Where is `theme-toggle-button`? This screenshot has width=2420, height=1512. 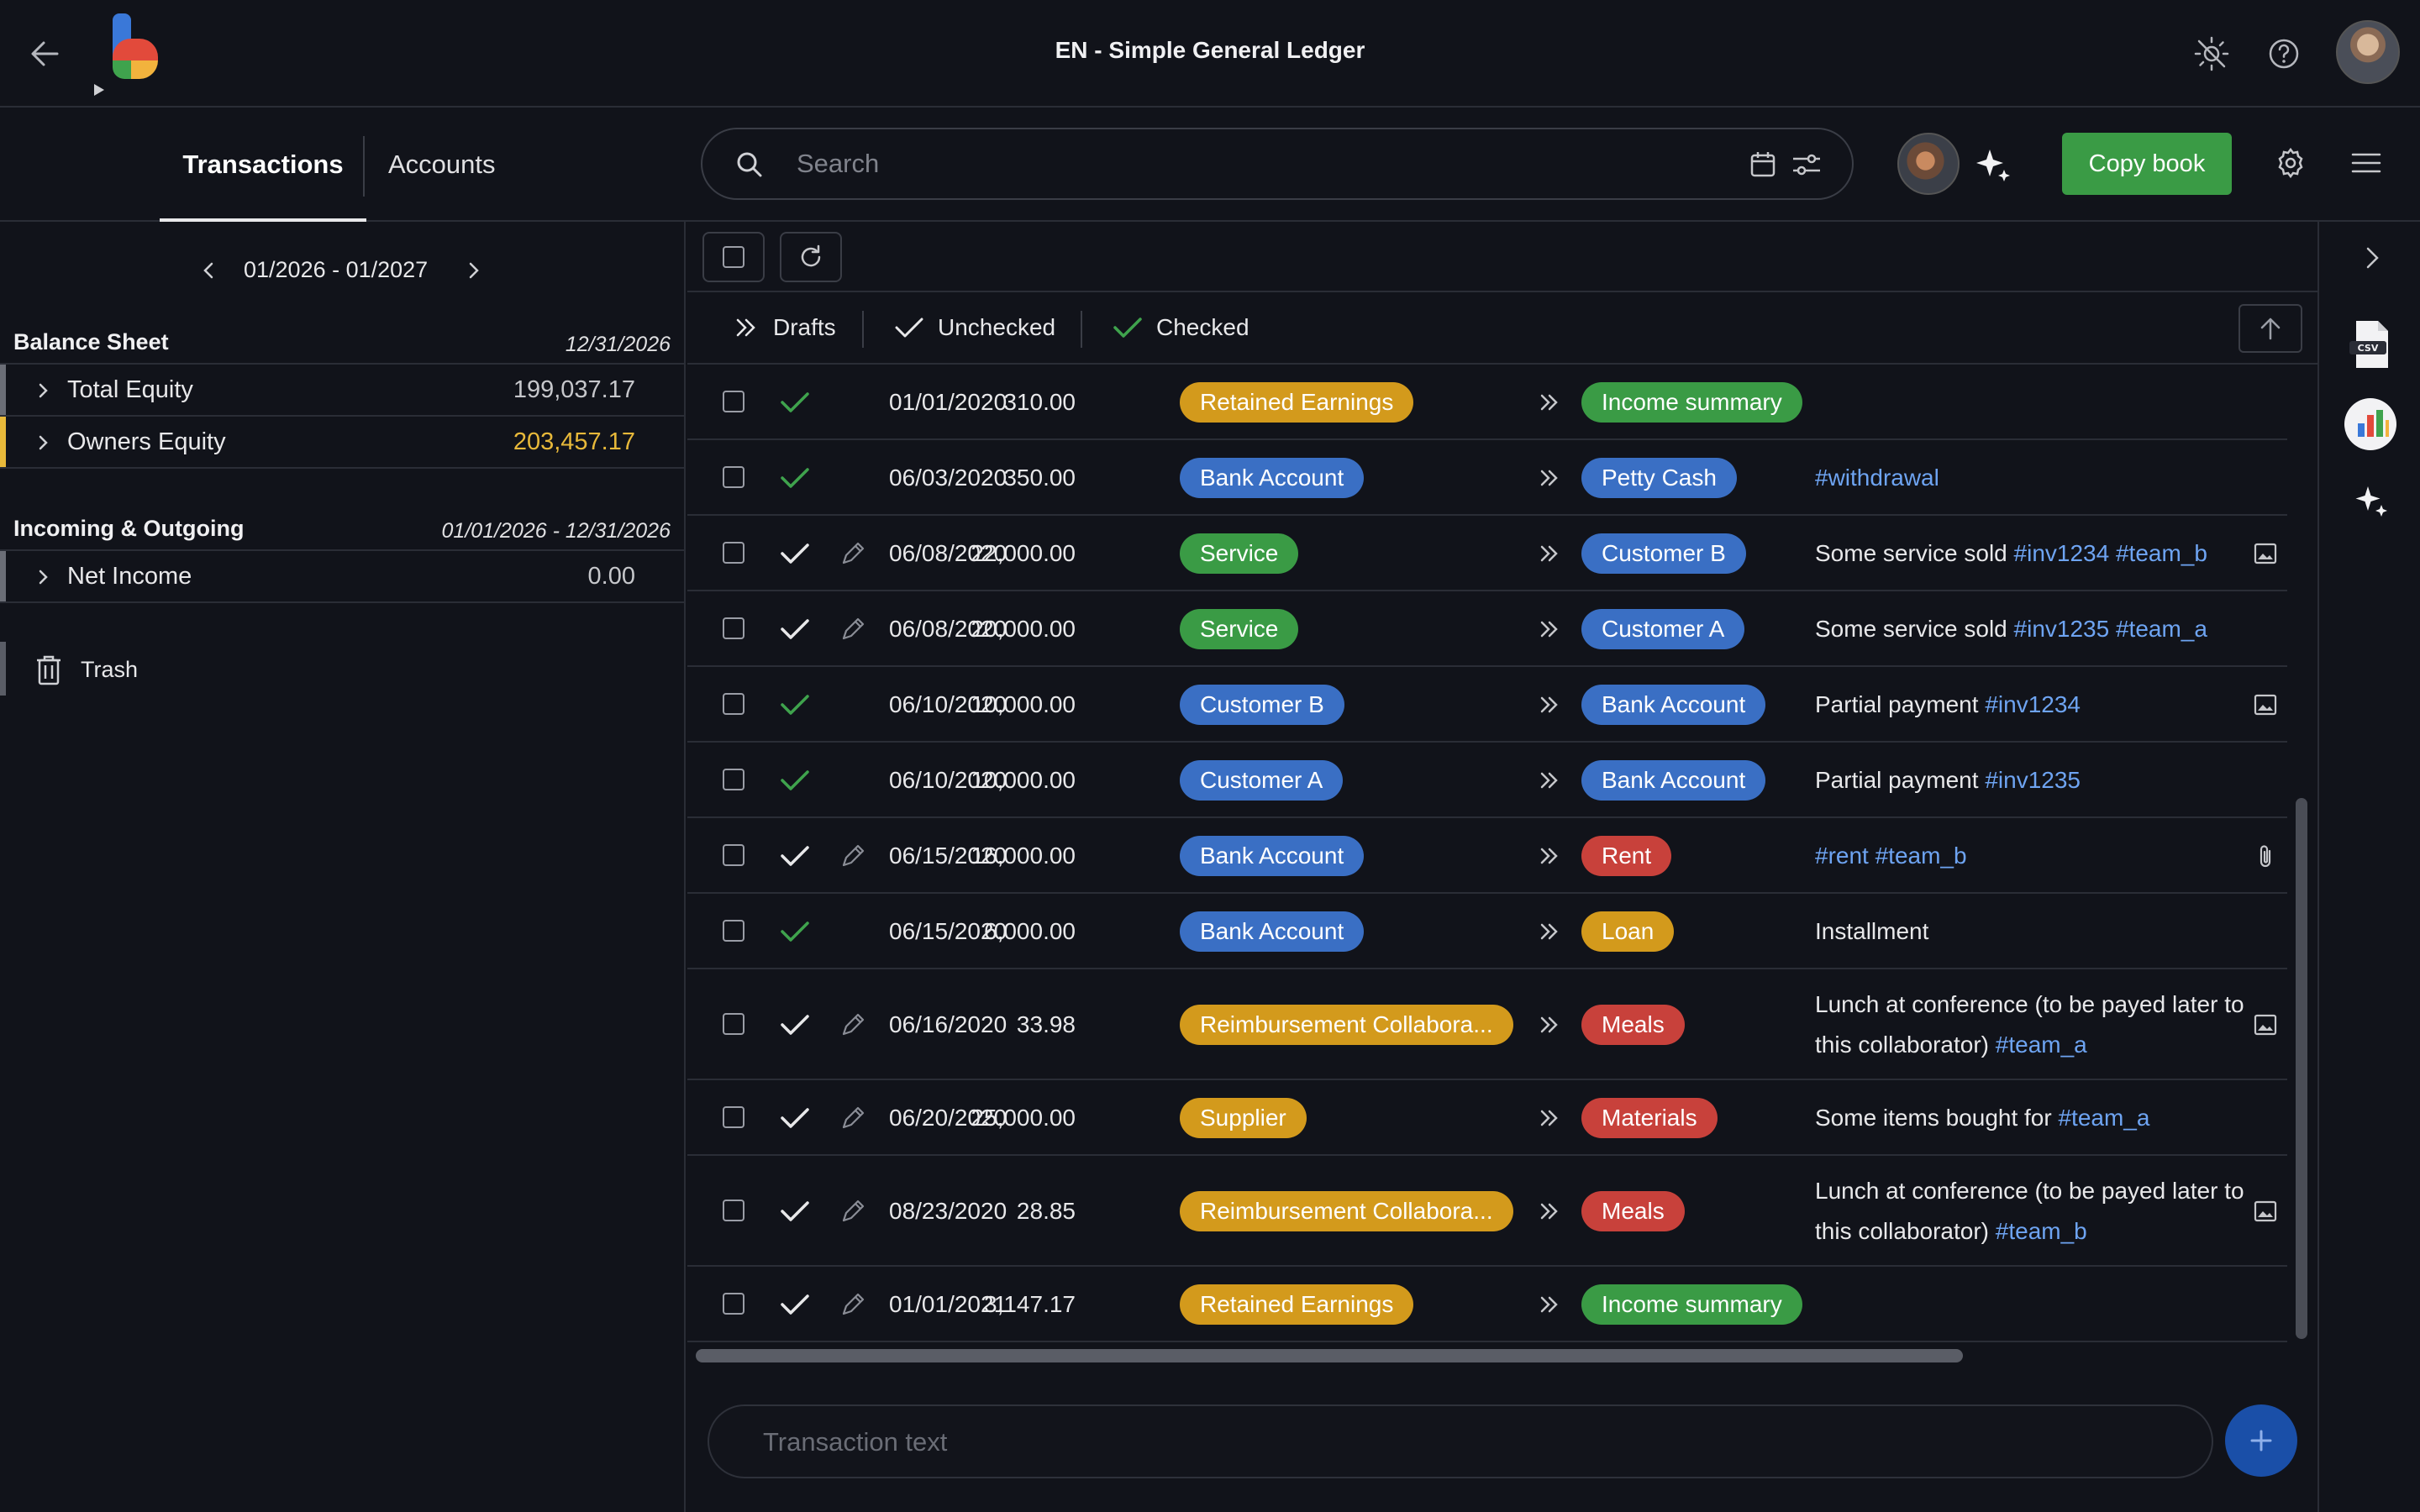
theme-toggle-button is located at coordinates (2211, 54).